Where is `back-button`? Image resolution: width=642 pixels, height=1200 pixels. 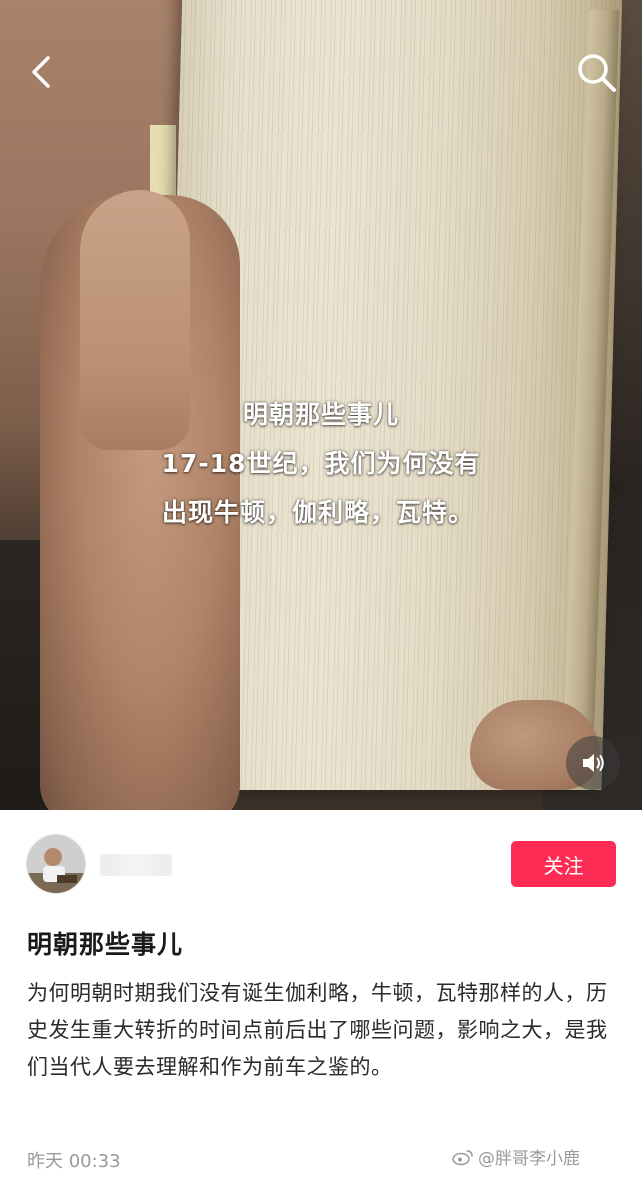 back-button is located at coordinates (42, 72).